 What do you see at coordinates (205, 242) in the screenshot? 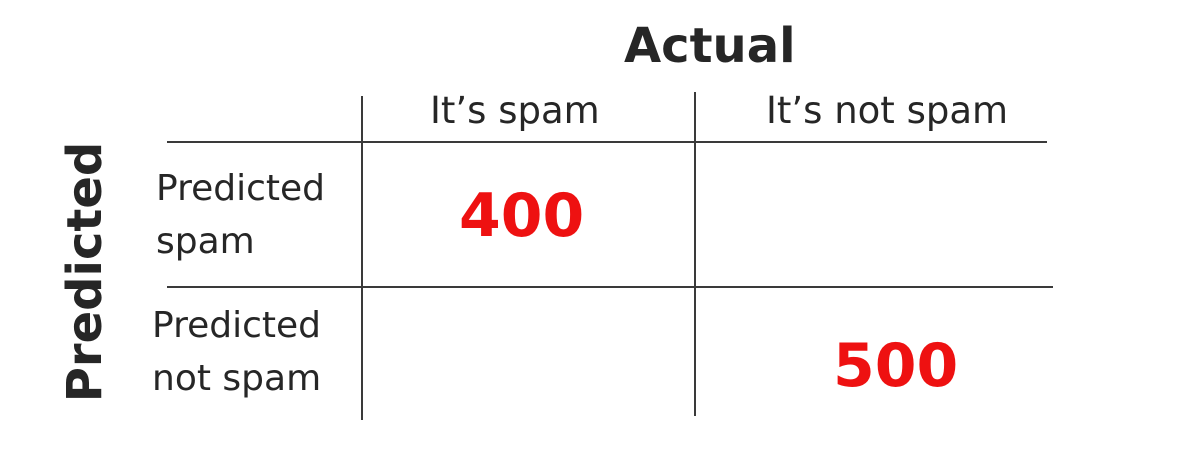
I see `row-header-line: spam` at bounding box center [205, 242].